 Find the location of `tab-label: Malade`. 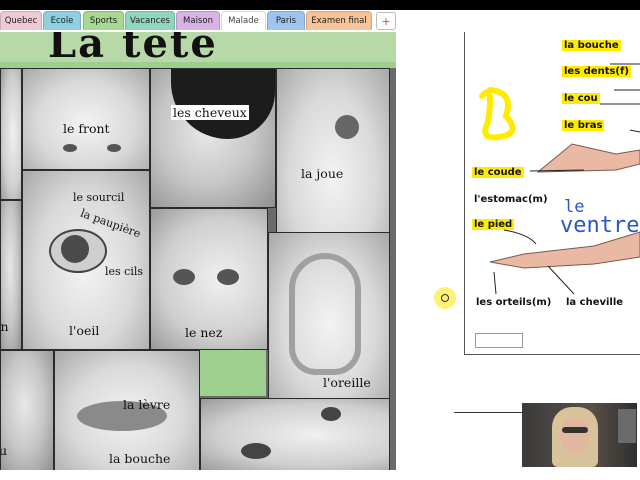

tab-label: Malade is located at coordinates (243, 21).